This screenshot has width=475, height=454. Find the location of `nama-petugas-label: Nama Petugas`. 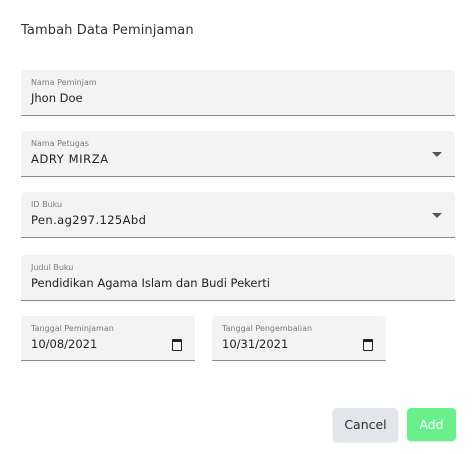

nama-petugas-label: Nama Petugas is located at coordinates (60, 143).